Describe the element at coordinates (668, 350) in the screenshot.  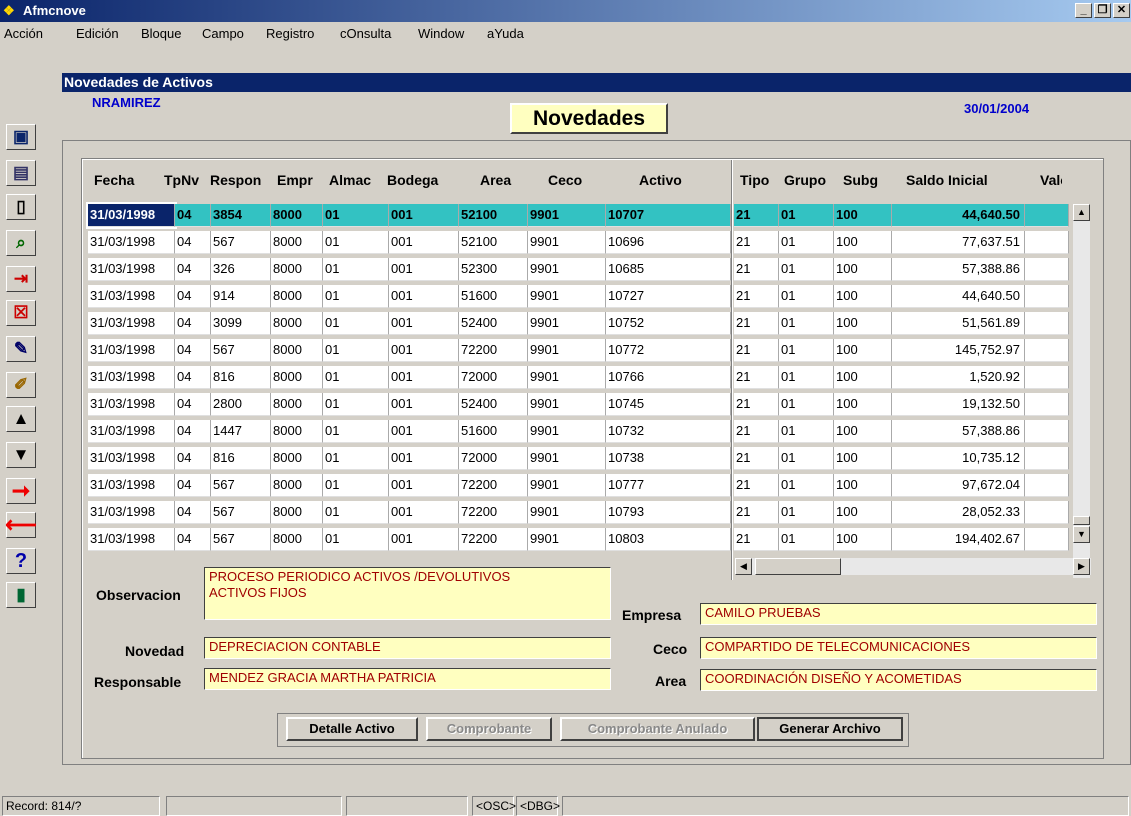
I see `cell-activo: 10772` at that location.